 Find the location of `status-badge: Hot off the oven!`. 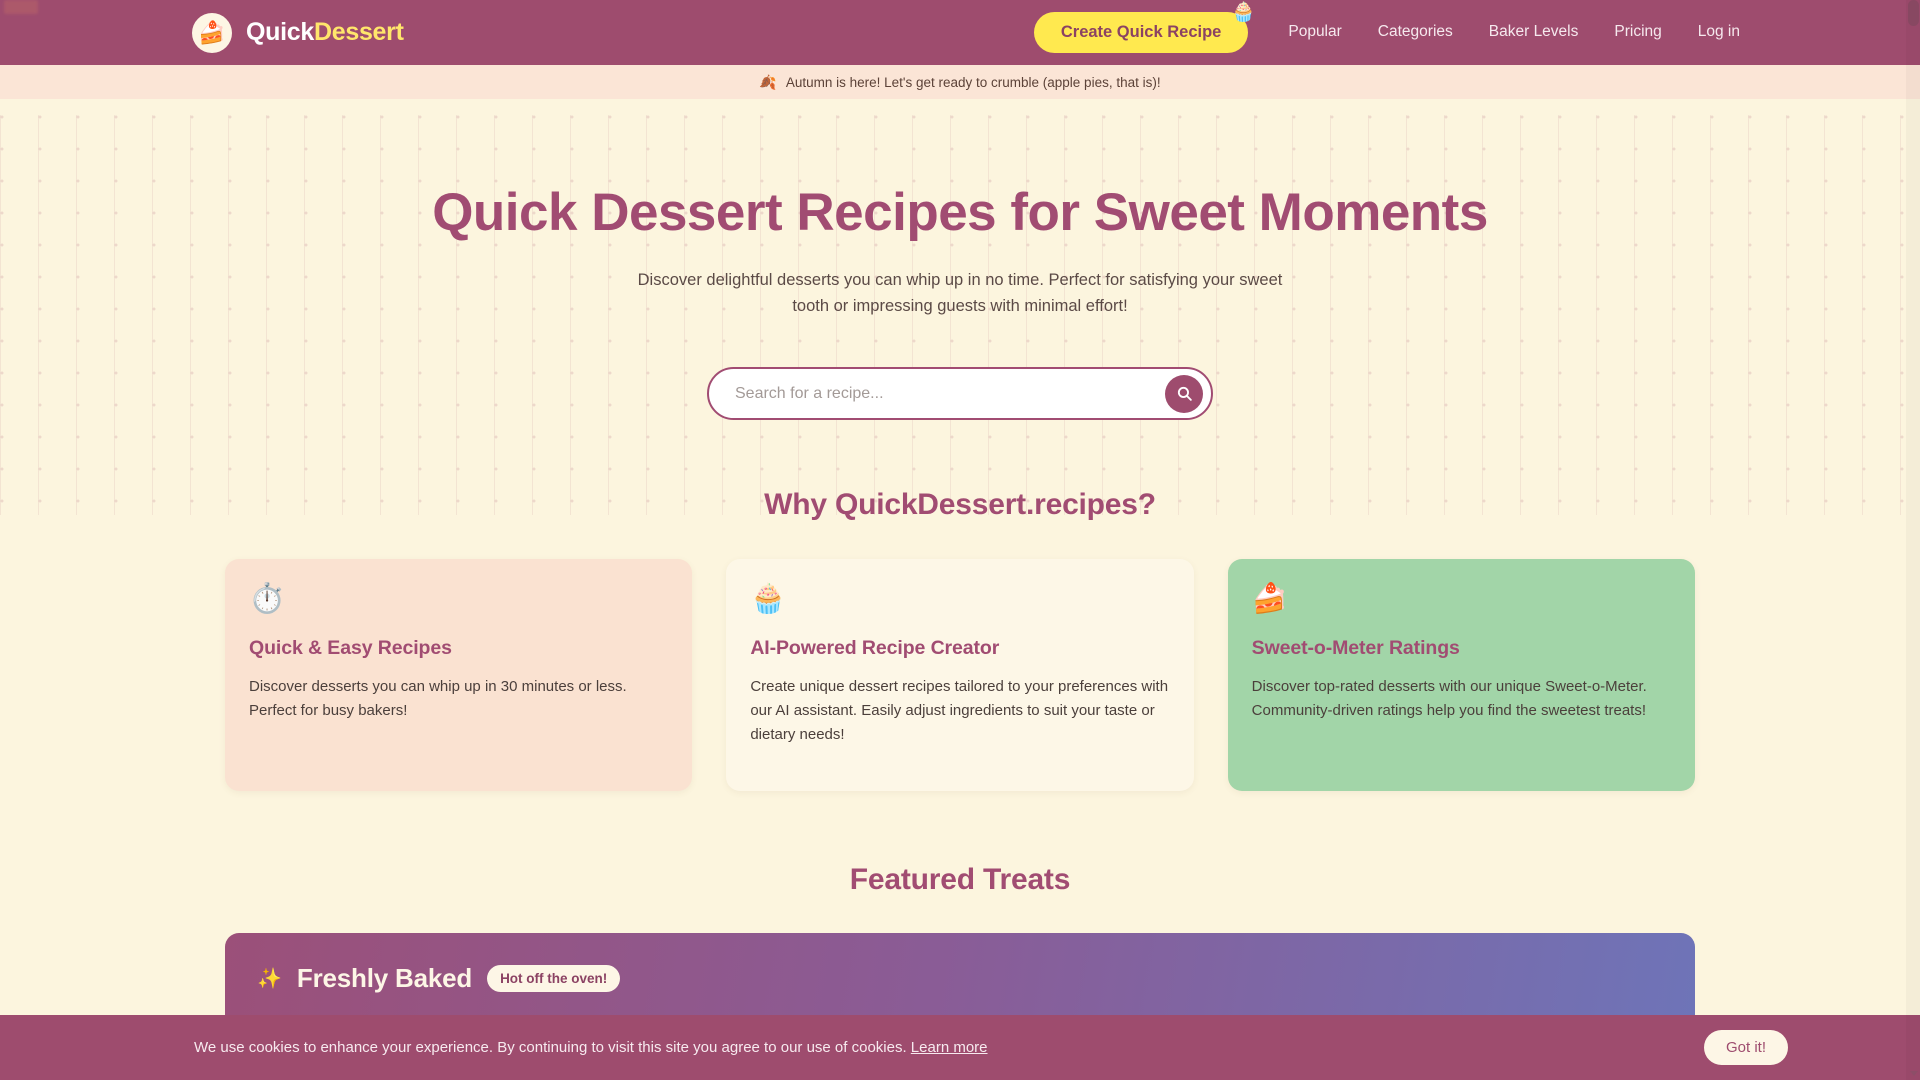

status-badge: Hot off the oven! is located at coordinates (554, 979).